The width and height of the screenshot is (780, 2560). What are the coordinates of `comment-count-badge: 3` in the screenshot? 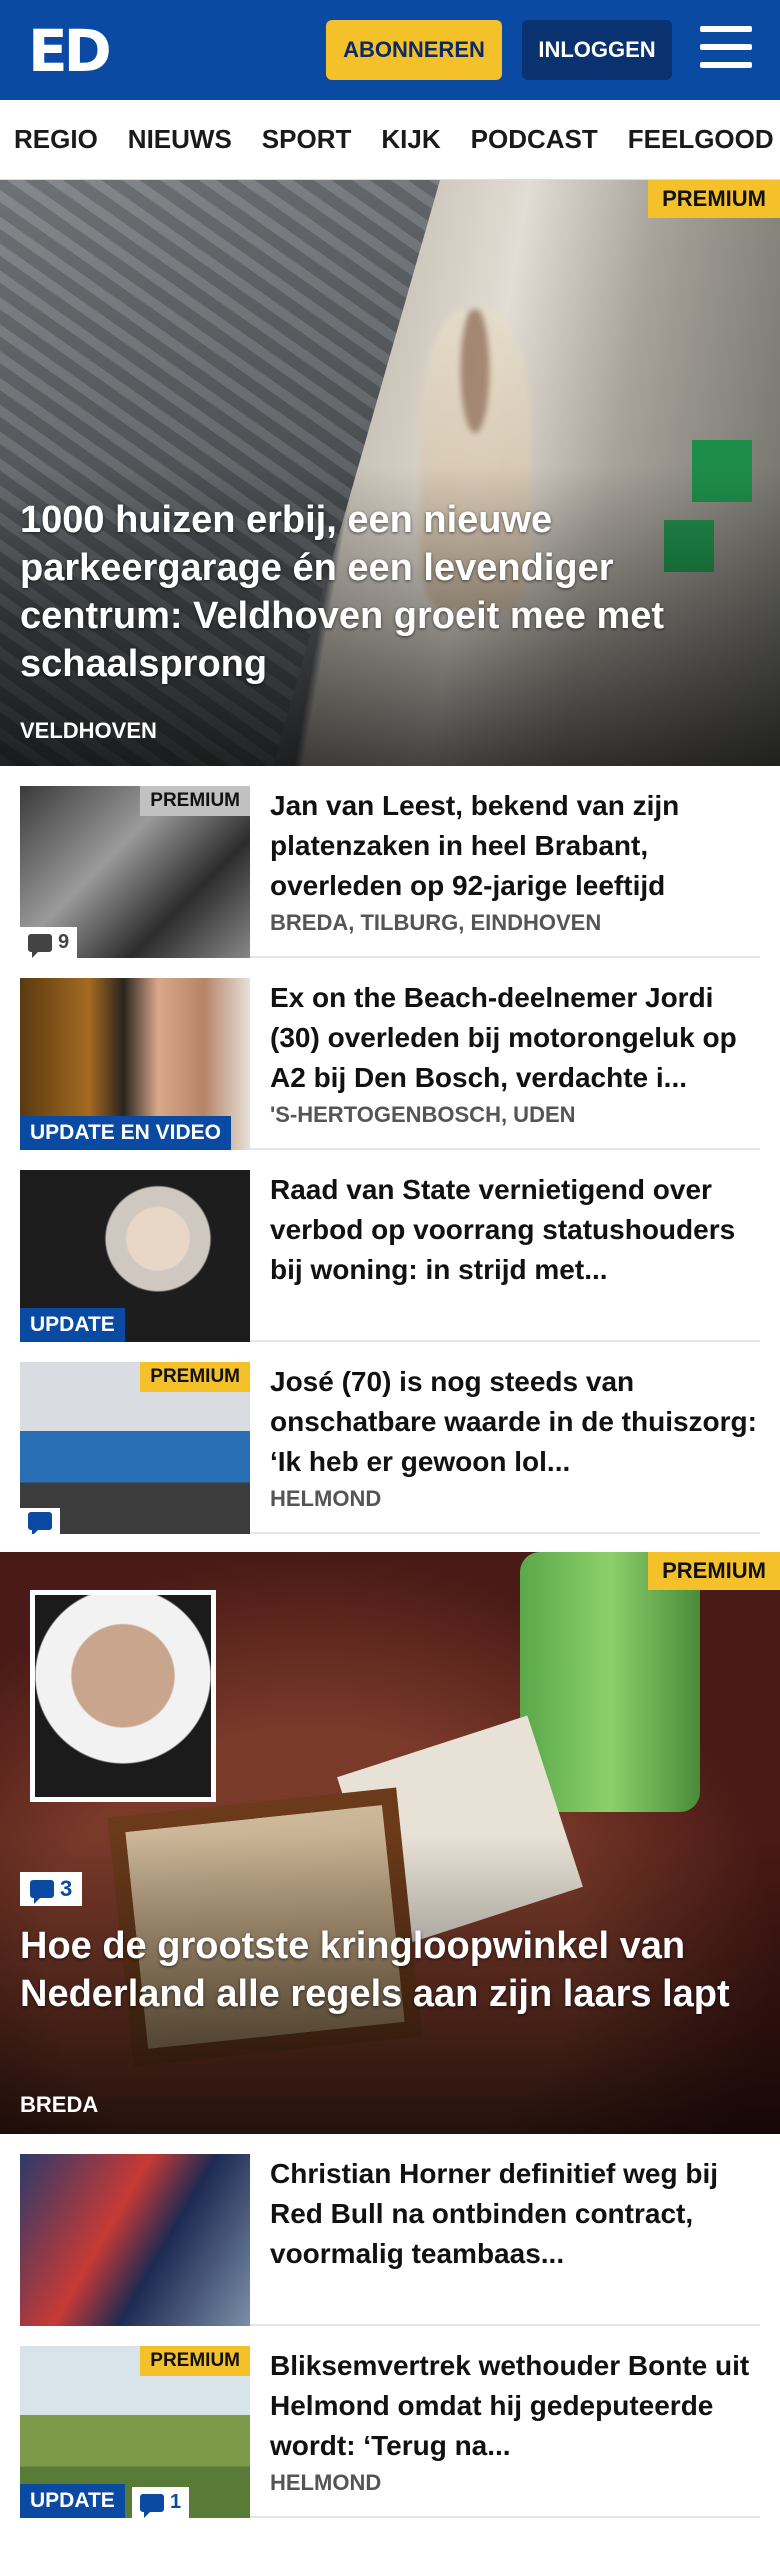 It's located at (51, 1889).